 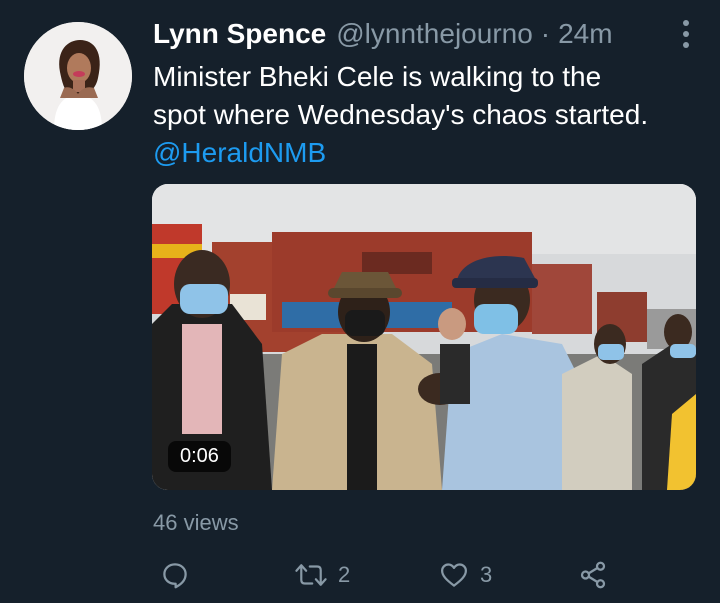 What do you see at coordinates (344, 574) in the screenshot?
I see `retweet-count: 2` at bounding box center [344, 574].